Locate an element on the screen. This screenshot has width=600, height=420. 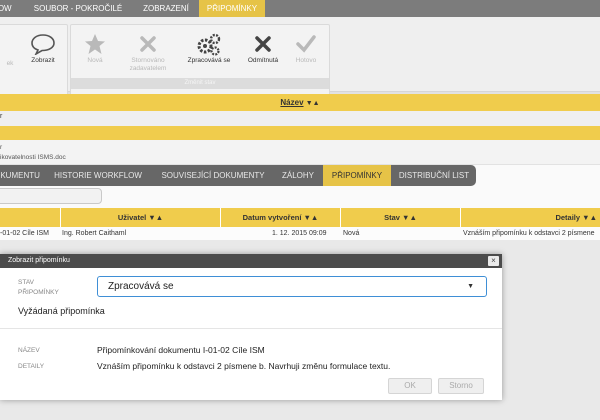
status-label: STAV PŘIPOMÍNKY is located at coordinates (38, 288).